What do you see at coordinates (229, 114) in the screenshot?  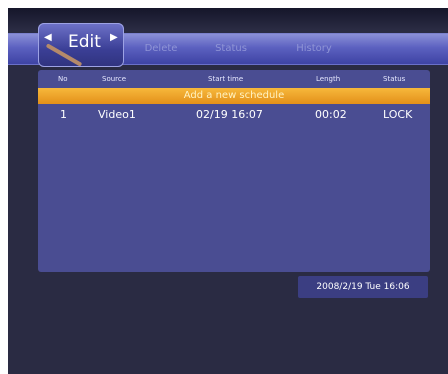 I see `cell-start-time: 02/19 16:07` at bounding box center [229, 114].